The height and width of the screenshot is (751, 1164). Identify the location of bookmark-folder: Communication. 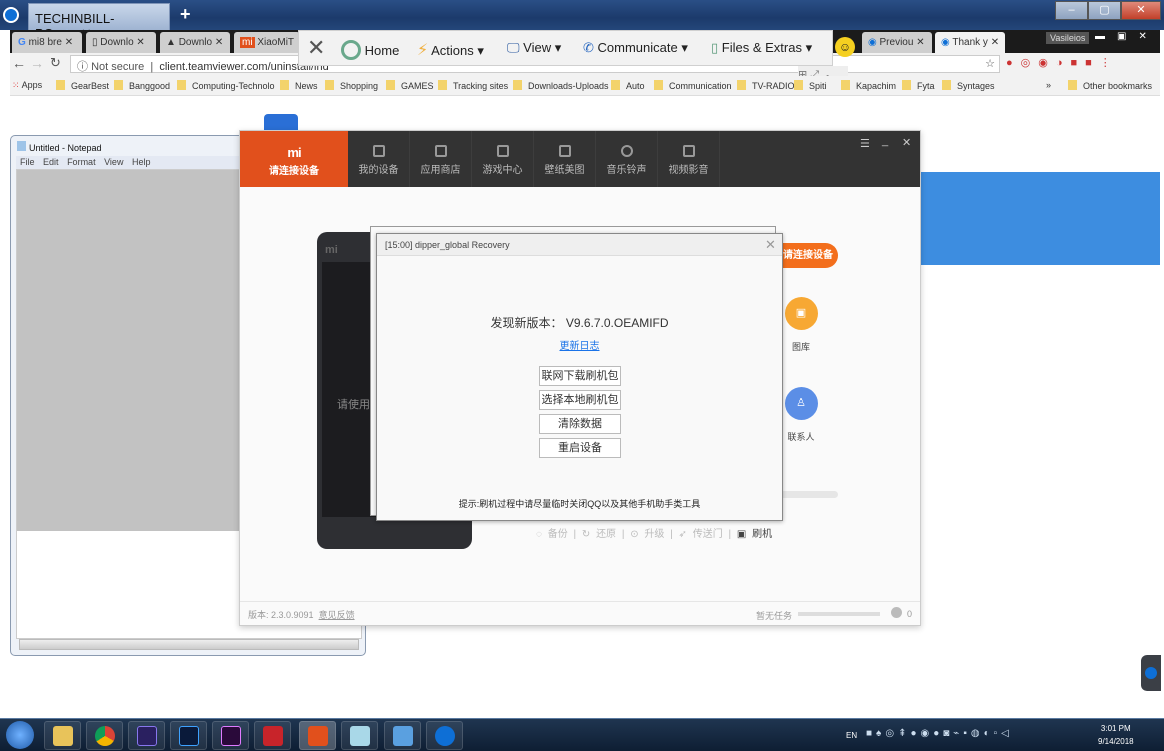
(693, 85).